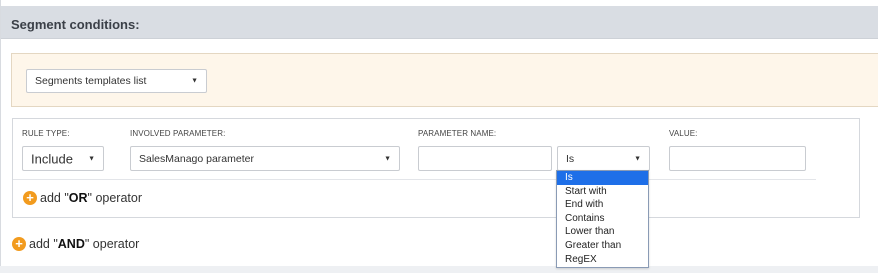 The width and height of the screenshot is (878, 273). What do you see at coordinates (196, 158) in the screenshot?
I see `involved-parameter-select-label: SalesManago parameter` at bounding box center [196, 158].